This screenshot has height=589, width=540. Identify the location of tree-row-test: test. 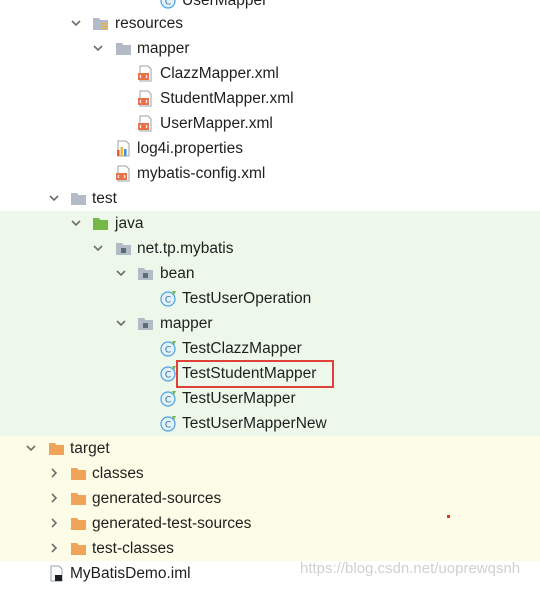
(270, 198).